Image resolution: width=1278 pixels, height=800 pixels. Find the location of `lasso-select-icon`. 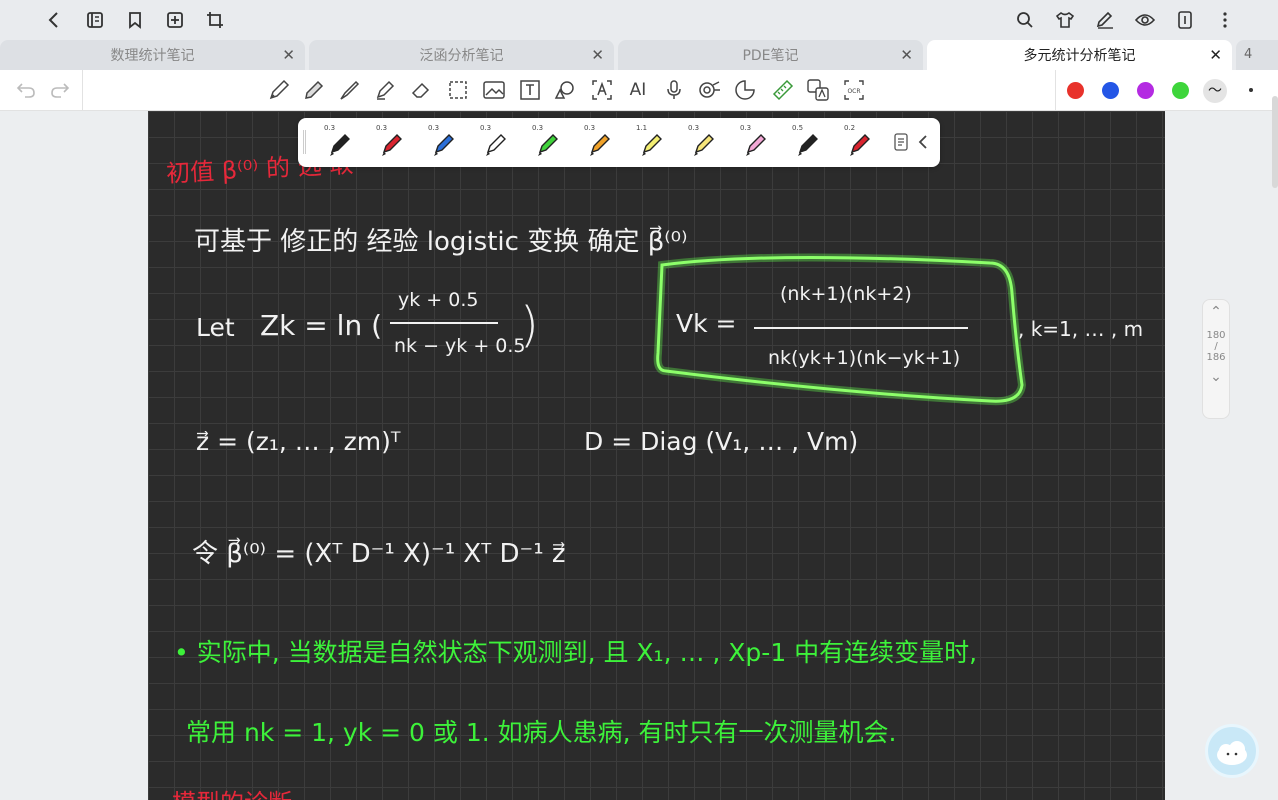

lasso-select-icon is located at coordinates (458, 90).